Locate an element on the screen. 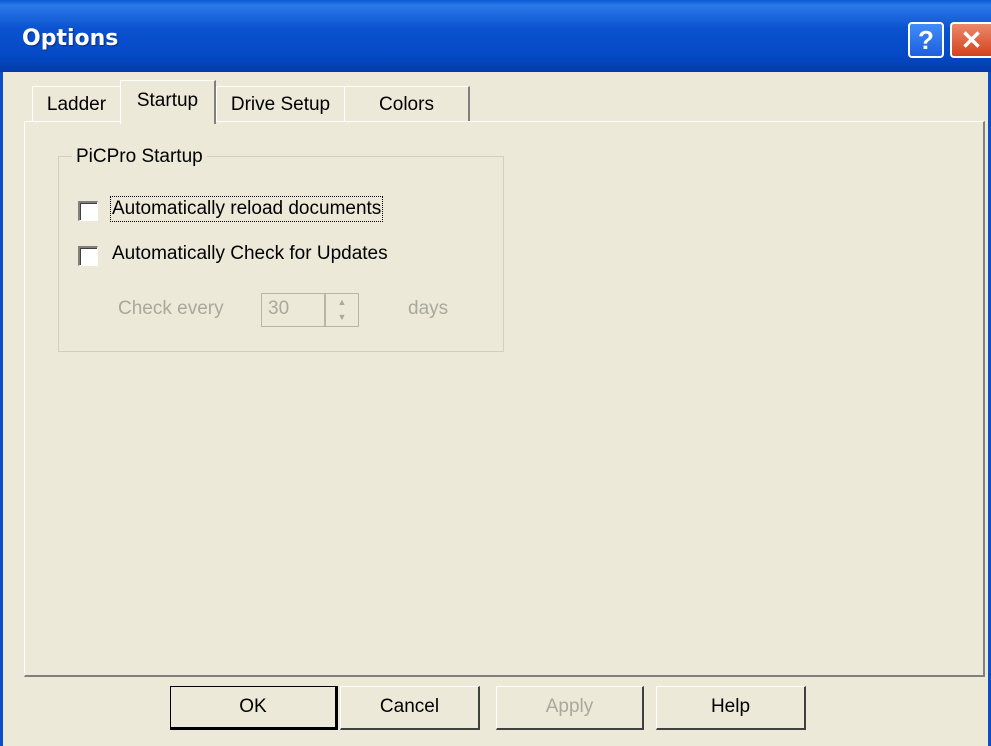  spin-down-icon: ▼ is located at coordinates (342, 317).